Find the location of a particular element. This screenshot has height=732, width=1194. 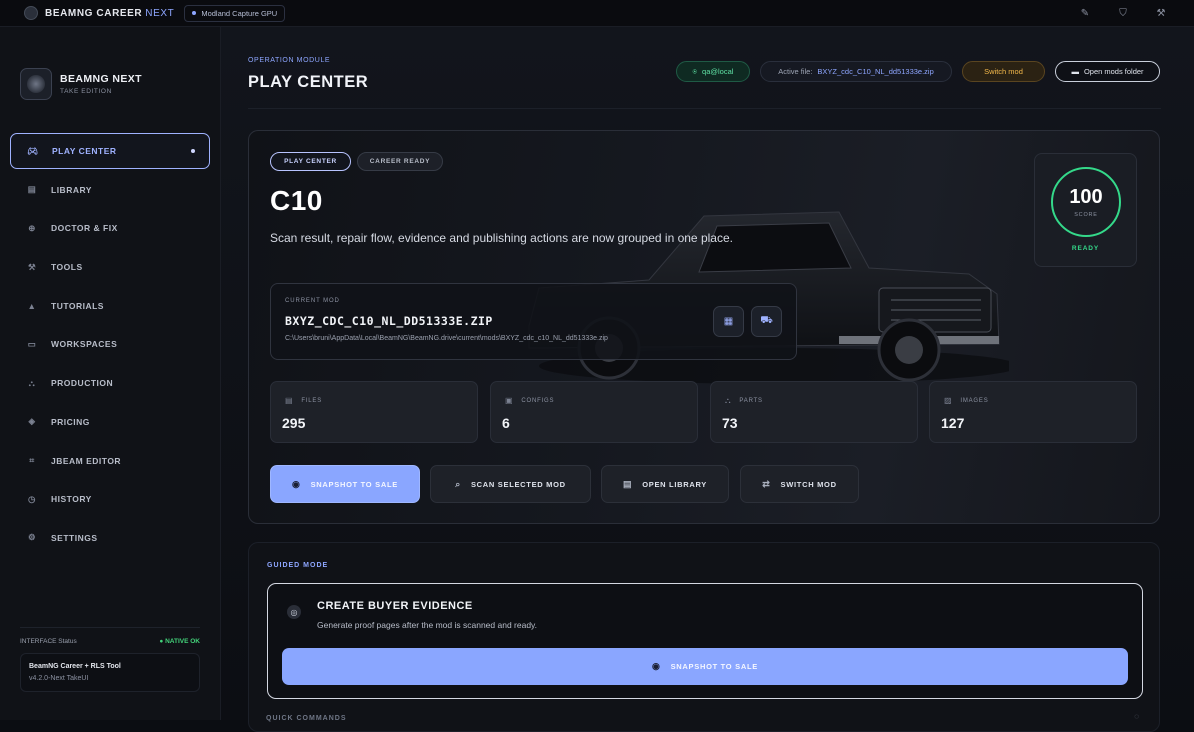

workspace-icon: ▭ is located at coordinates (32, 343).